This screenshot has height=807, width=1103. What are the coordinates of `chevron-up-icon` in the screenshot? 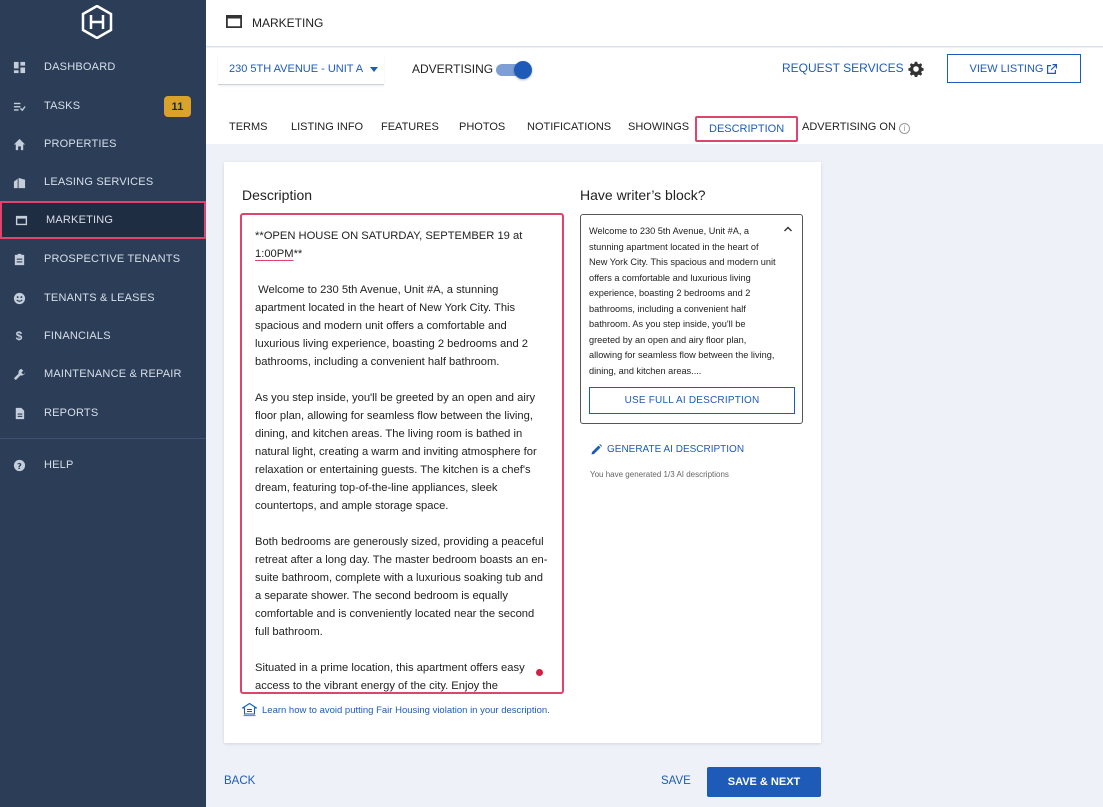 It's located at (788, 229).